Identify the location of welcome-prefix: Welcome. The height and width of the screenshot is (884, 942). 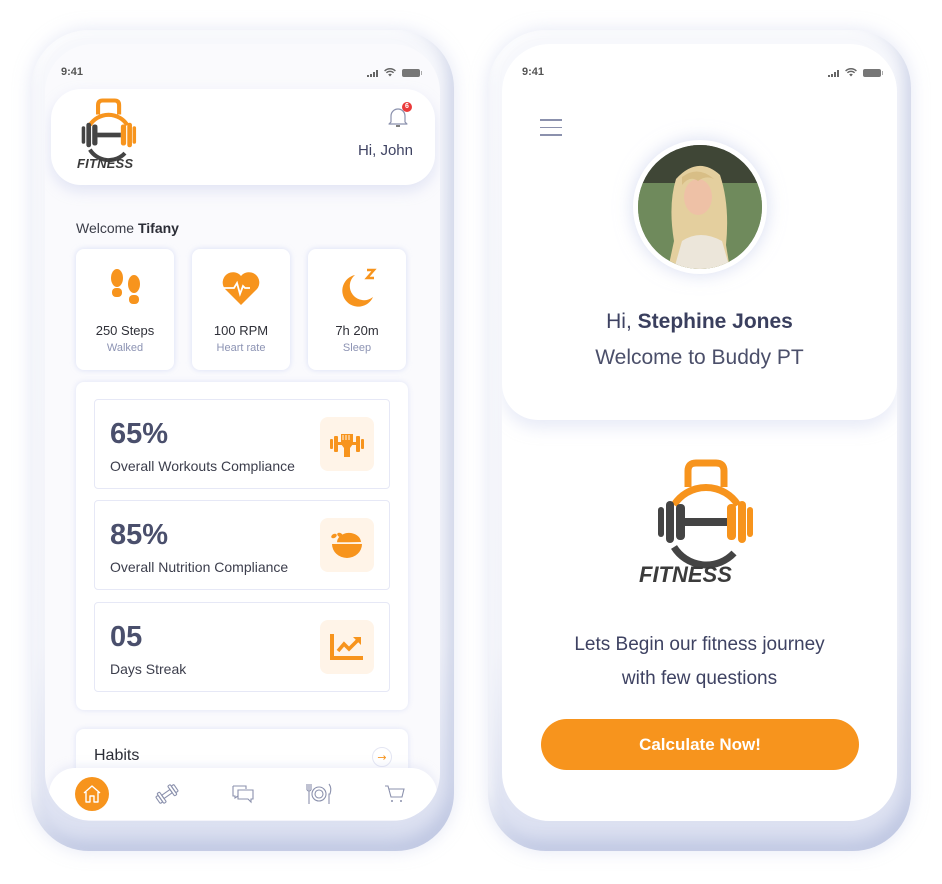
(105, 228).